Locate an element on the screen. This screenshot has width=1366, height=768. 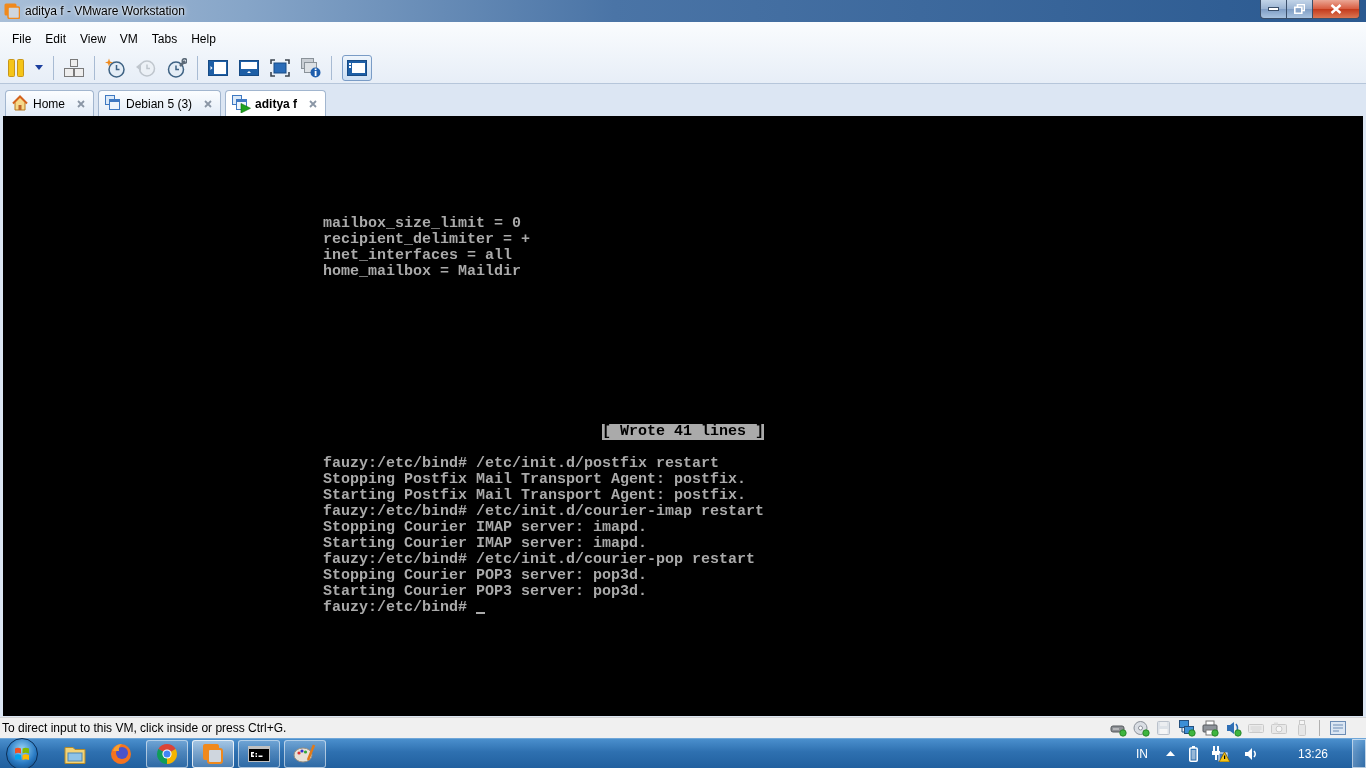
restore-button is located at coordinates (1300, 9).